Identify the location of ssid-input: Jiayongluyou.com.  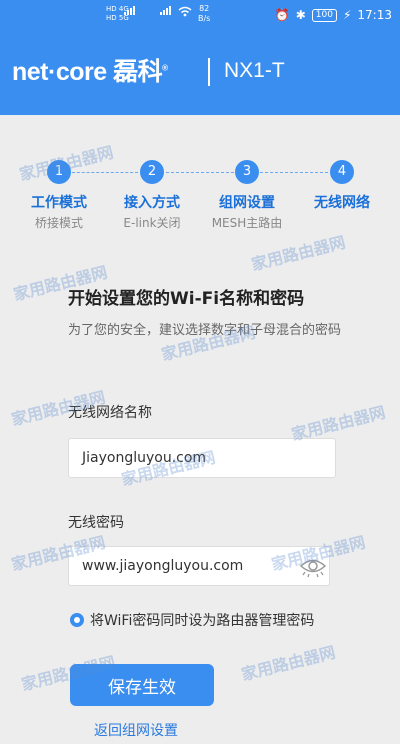
(202, 458).